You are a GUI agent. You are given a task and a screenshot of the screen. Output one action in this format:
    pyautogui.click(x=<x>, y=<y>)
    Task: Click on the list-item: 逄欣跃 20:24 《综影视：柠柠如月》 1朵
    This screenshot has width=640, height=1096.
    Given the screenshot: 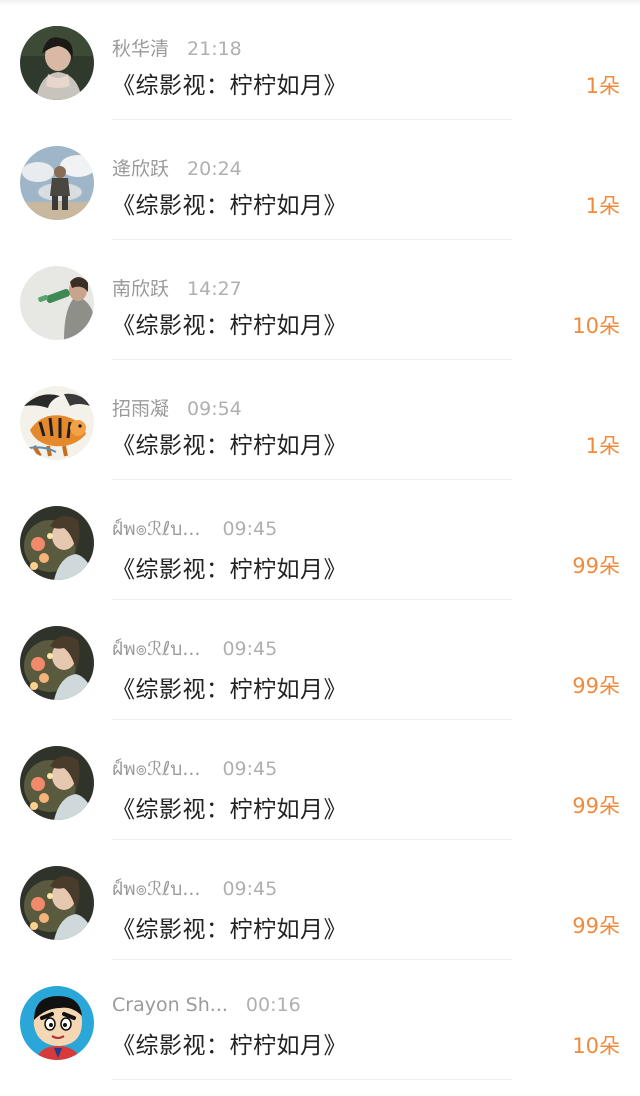 What is the action you would take?
    pyautogui.click(x=320, y=180)
    